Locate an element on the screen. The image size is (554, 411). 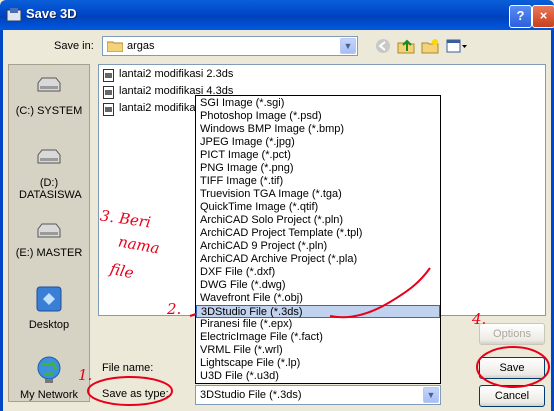
save-as-type-value: 3DStudio File (*.3ds) is located at coordinates (251, 395).